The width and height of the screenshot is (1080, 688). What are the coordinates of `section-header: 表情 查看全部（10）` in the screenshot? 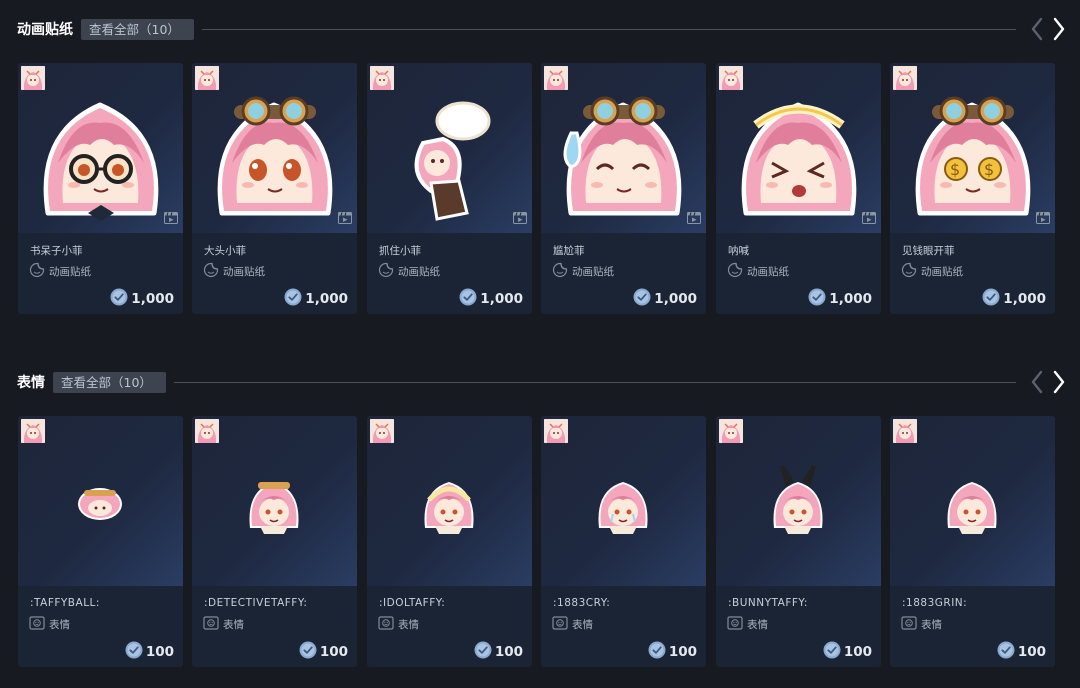 It's located at (543, 382).